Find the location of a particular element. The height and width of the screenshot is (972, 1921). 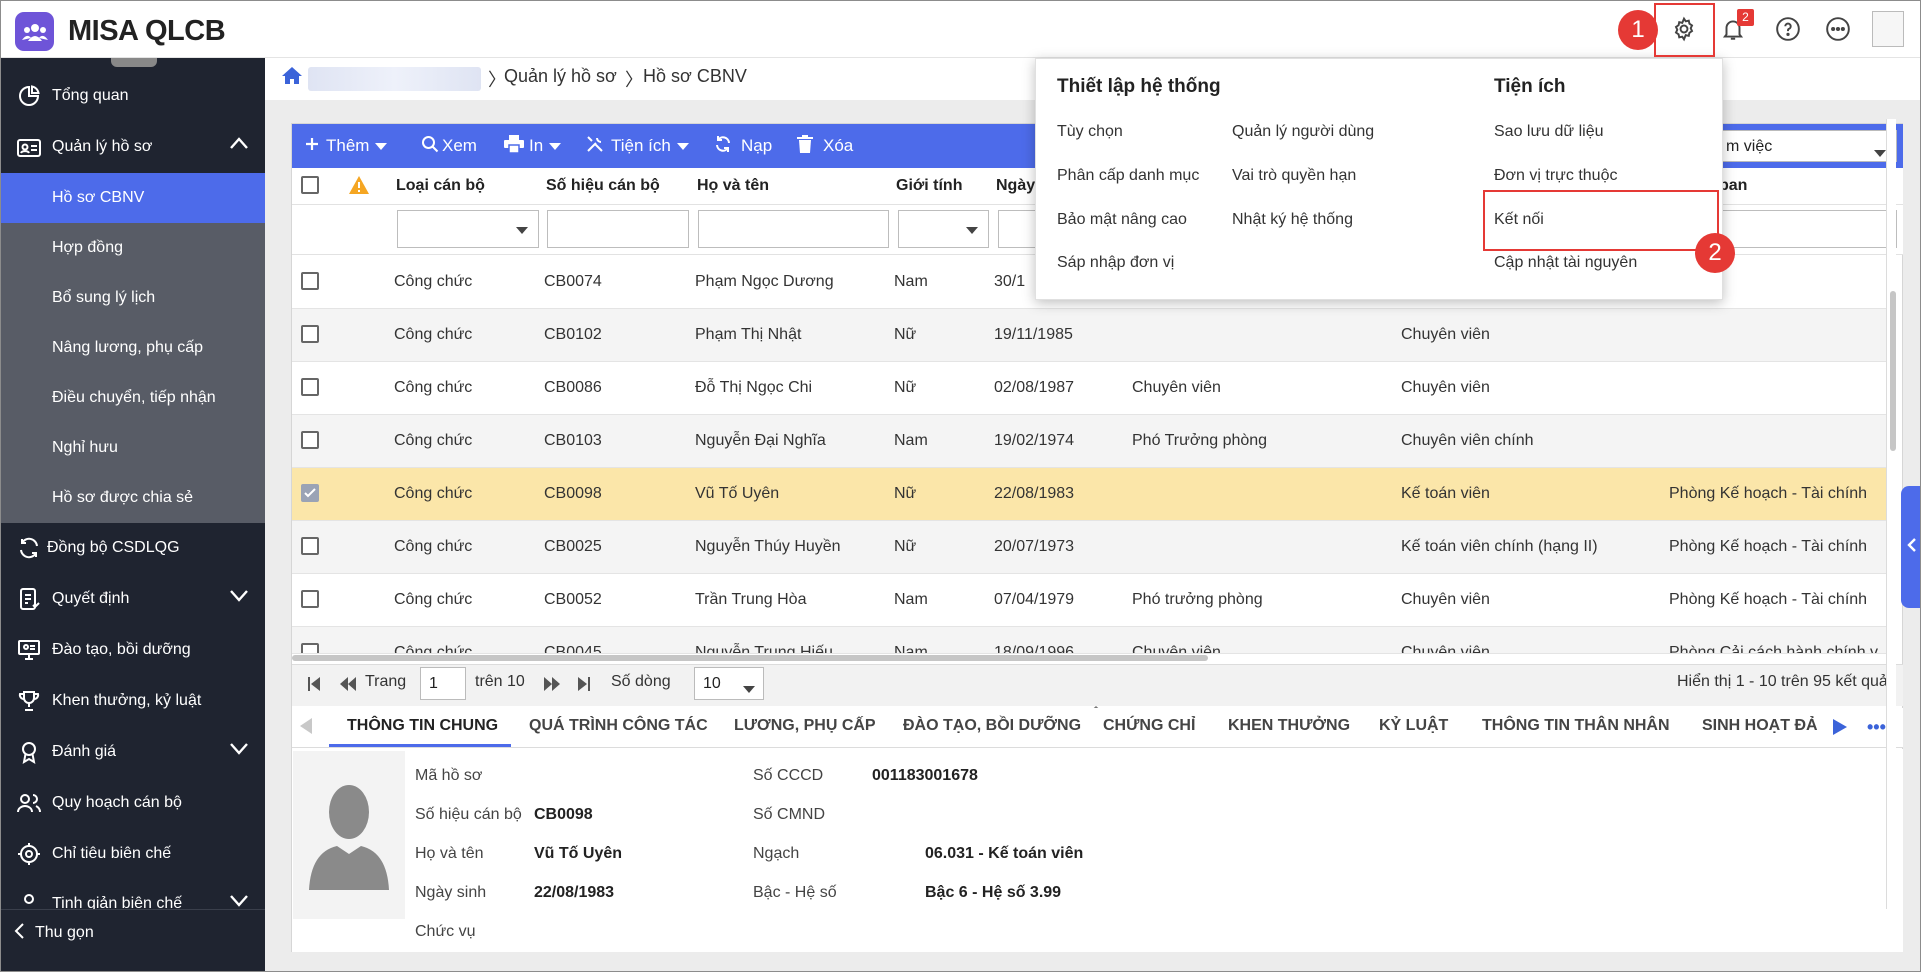

document-icon is located at coordinates (29, 599).